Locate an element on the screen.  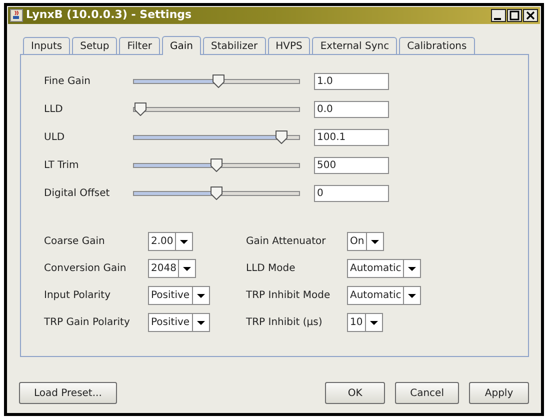
field-label: Conversion Gain is located at coordinates (86, 269).